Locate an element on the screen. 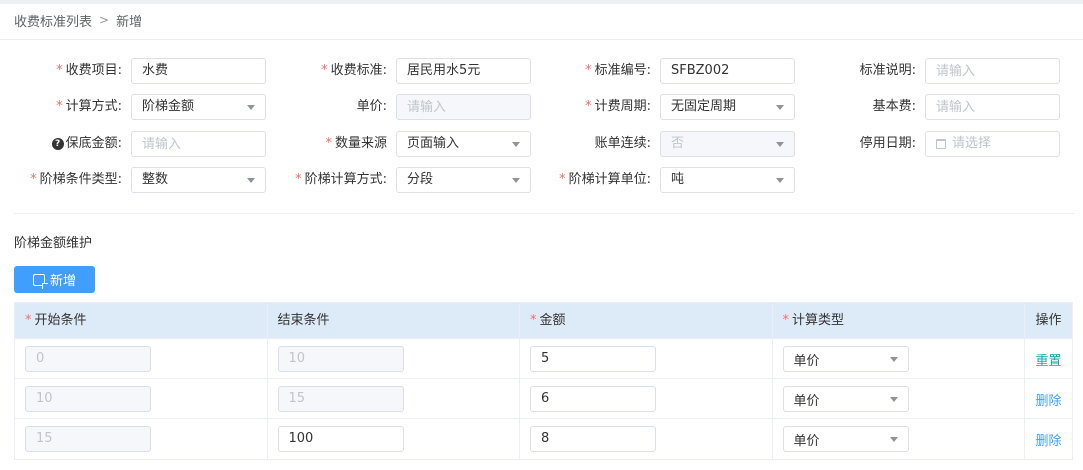  start-input: 15 is located at coordinates (88, 439).